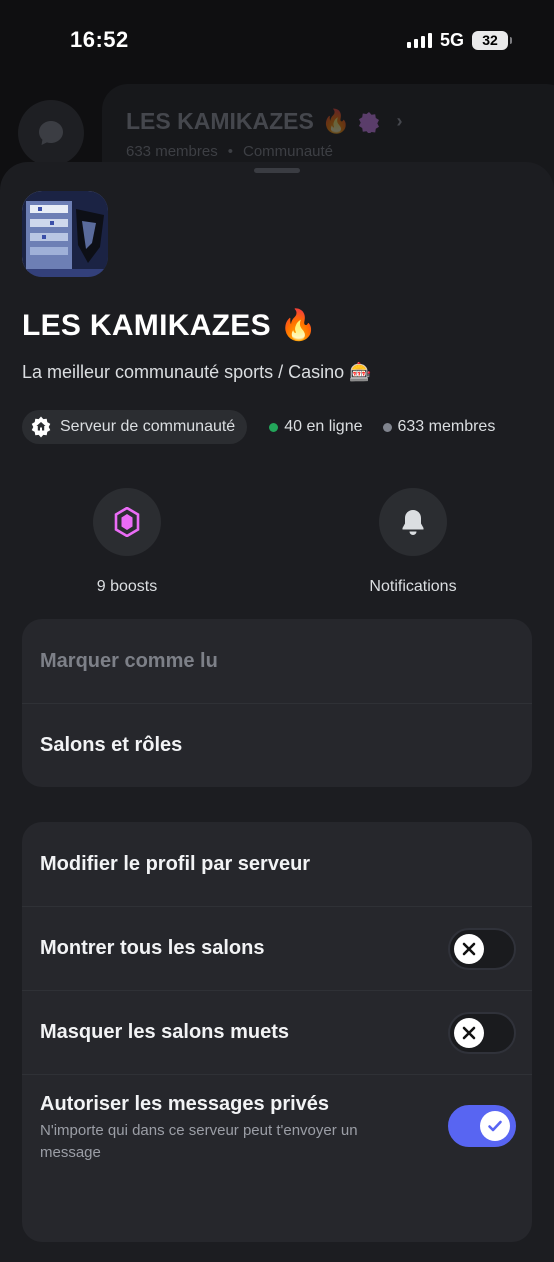 This screenshot has width=554, height=1262. I want to click on status-time: 16:52, so click(99, 39).